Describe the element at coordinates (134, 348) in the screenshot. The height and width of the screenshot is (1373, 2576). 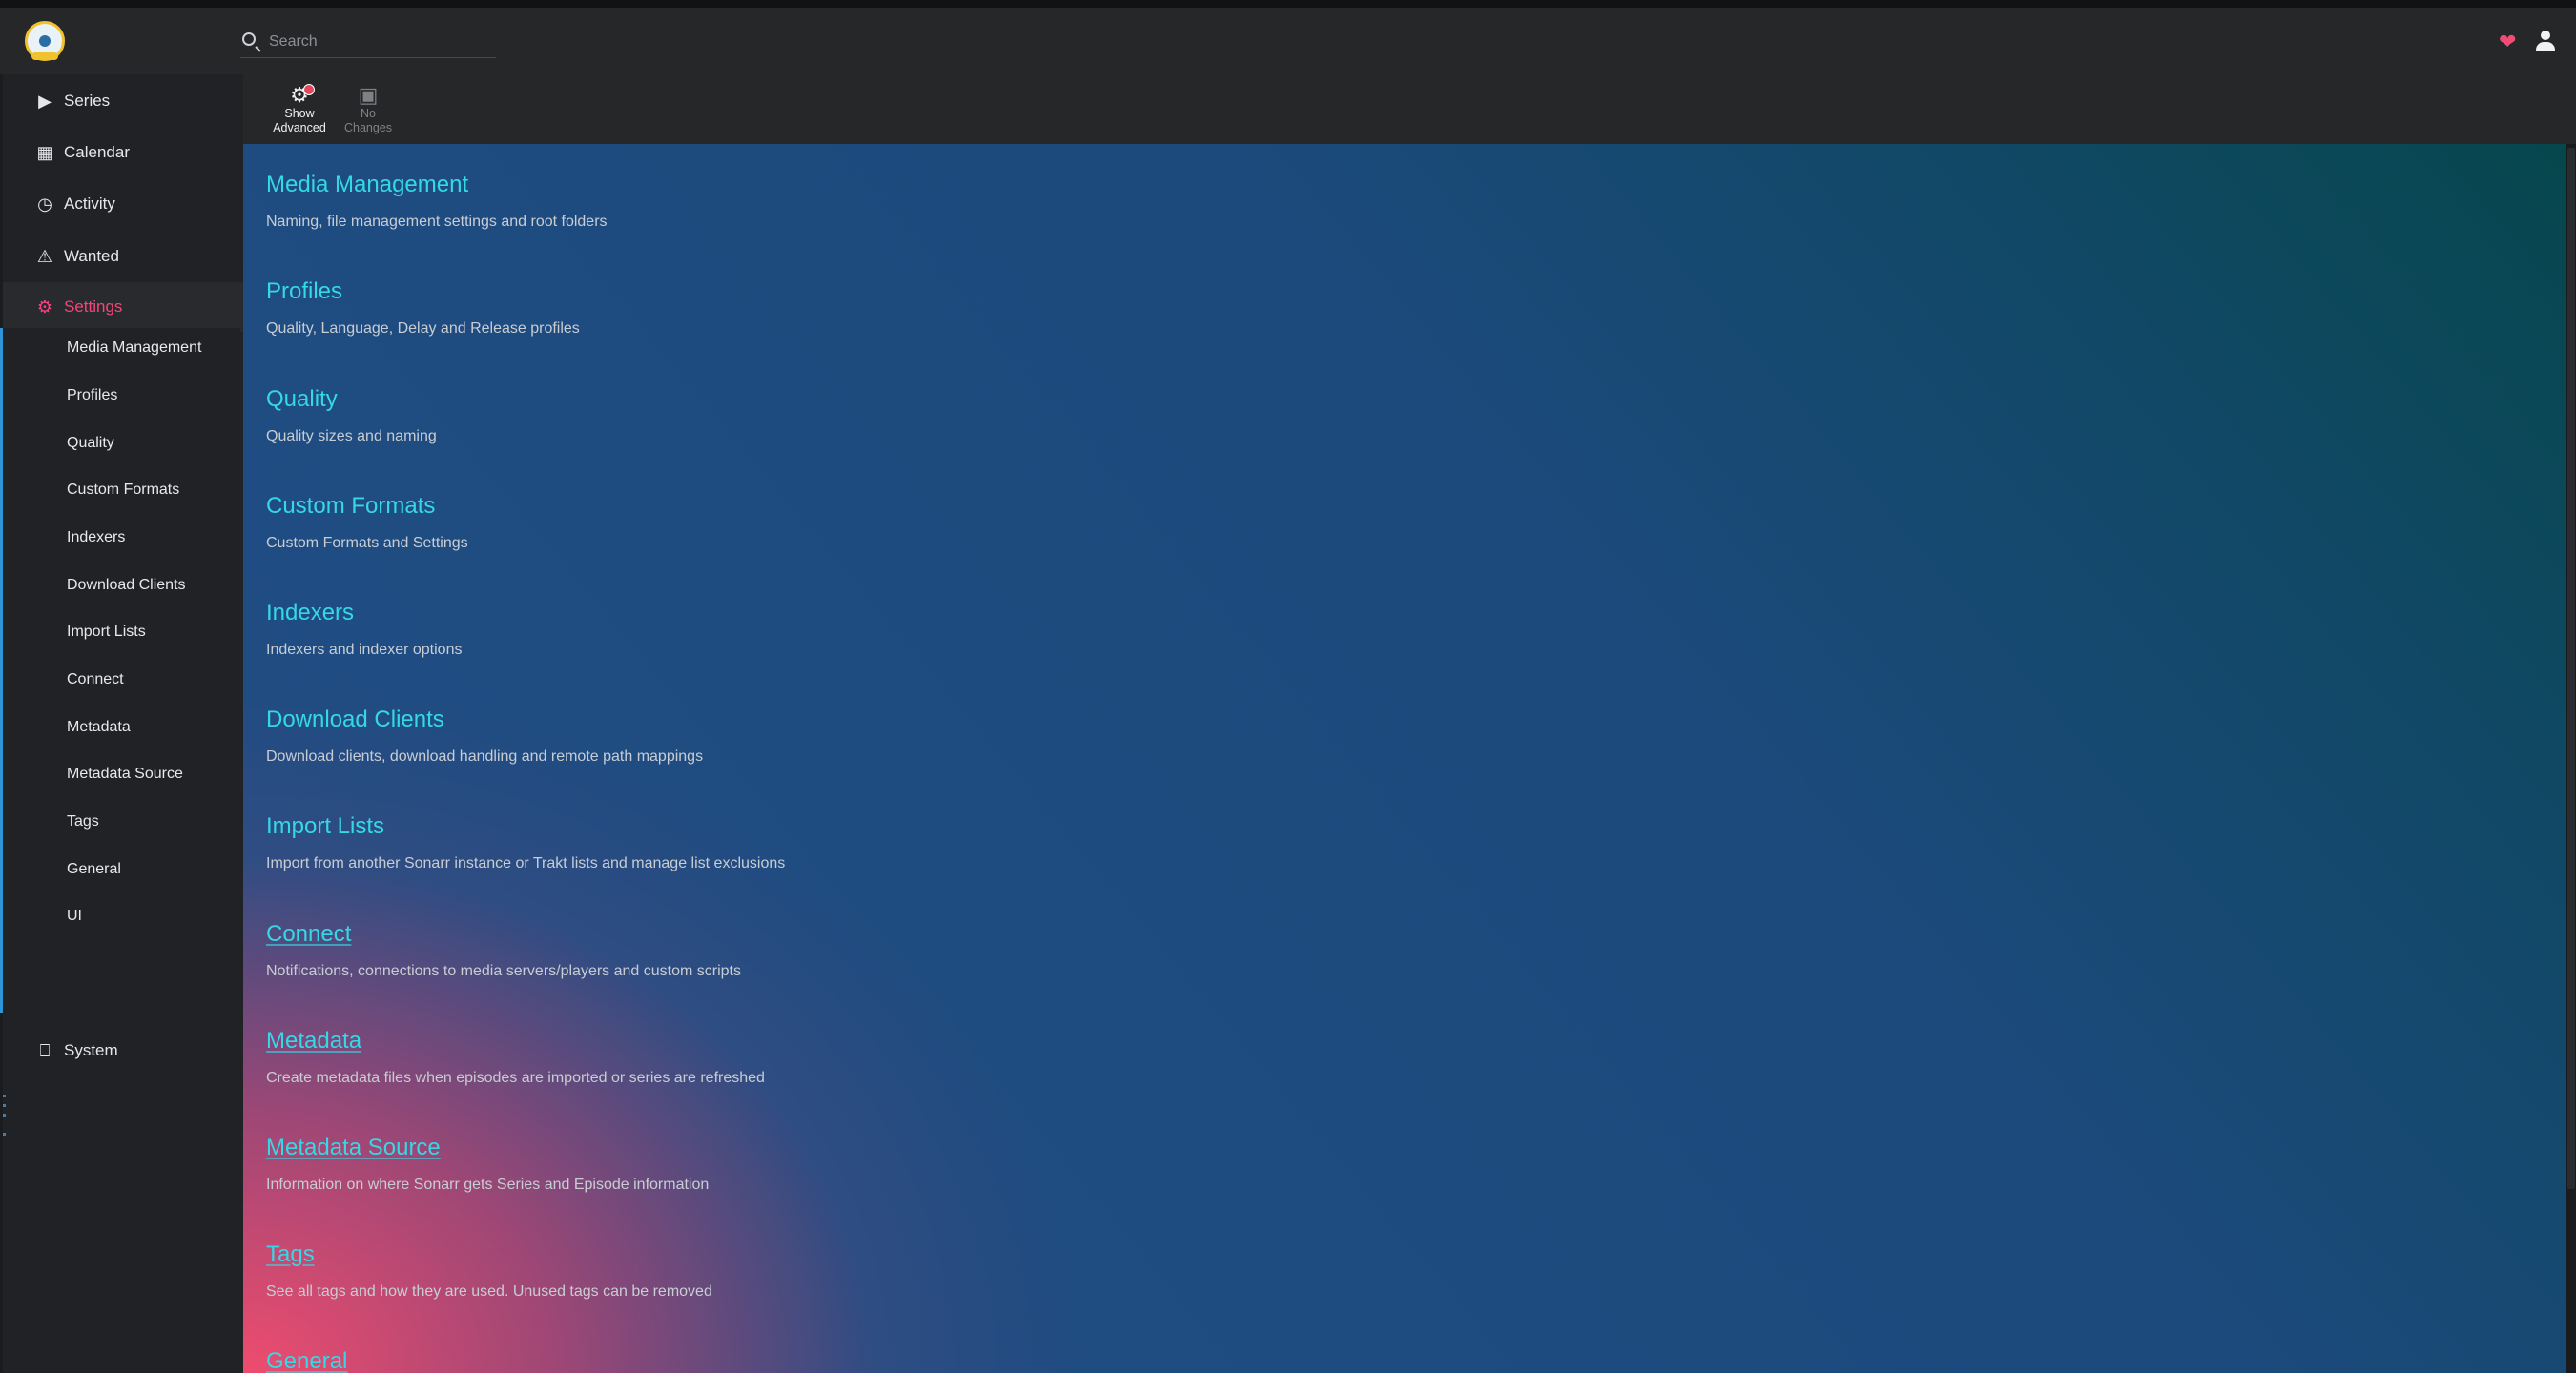
I see `submenu-item-media-management: Media Management` at that location.